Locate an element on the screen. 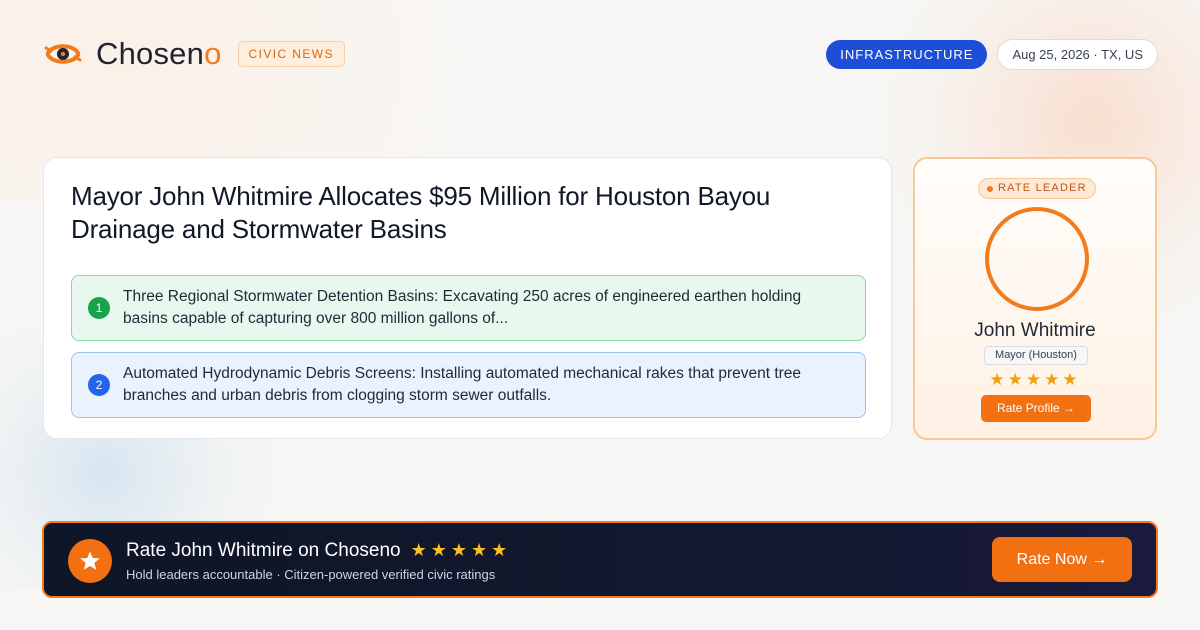 This screenshot has height=630, width=1200. banner-title: Rate John Whitmire on Choseno is located at coordinates (263, 550).